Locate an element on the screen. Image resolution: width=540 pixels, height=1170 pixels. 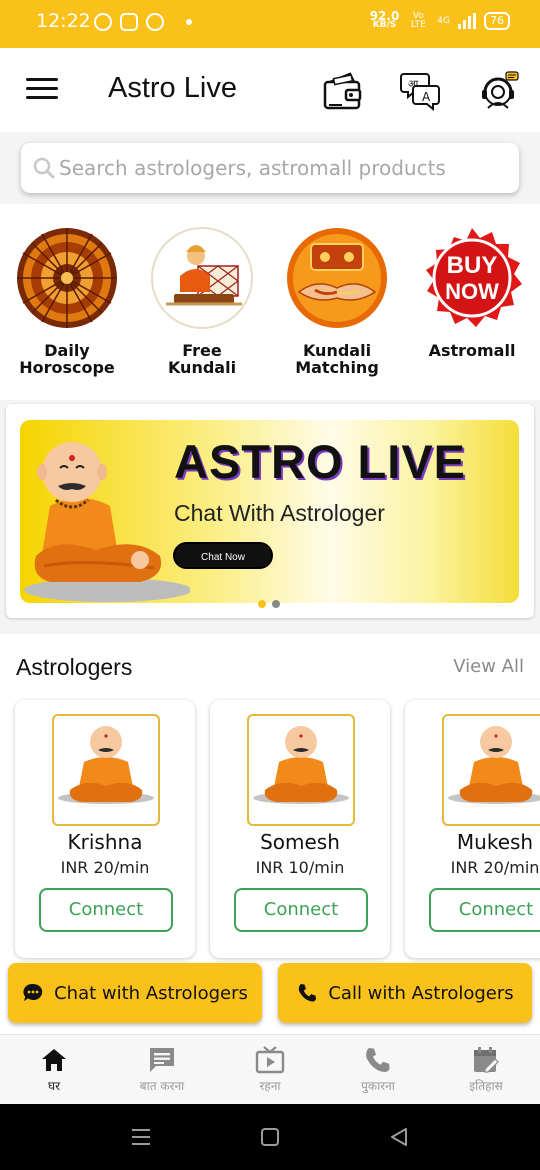
home-button-icon is located at coordinates (270, 1137).